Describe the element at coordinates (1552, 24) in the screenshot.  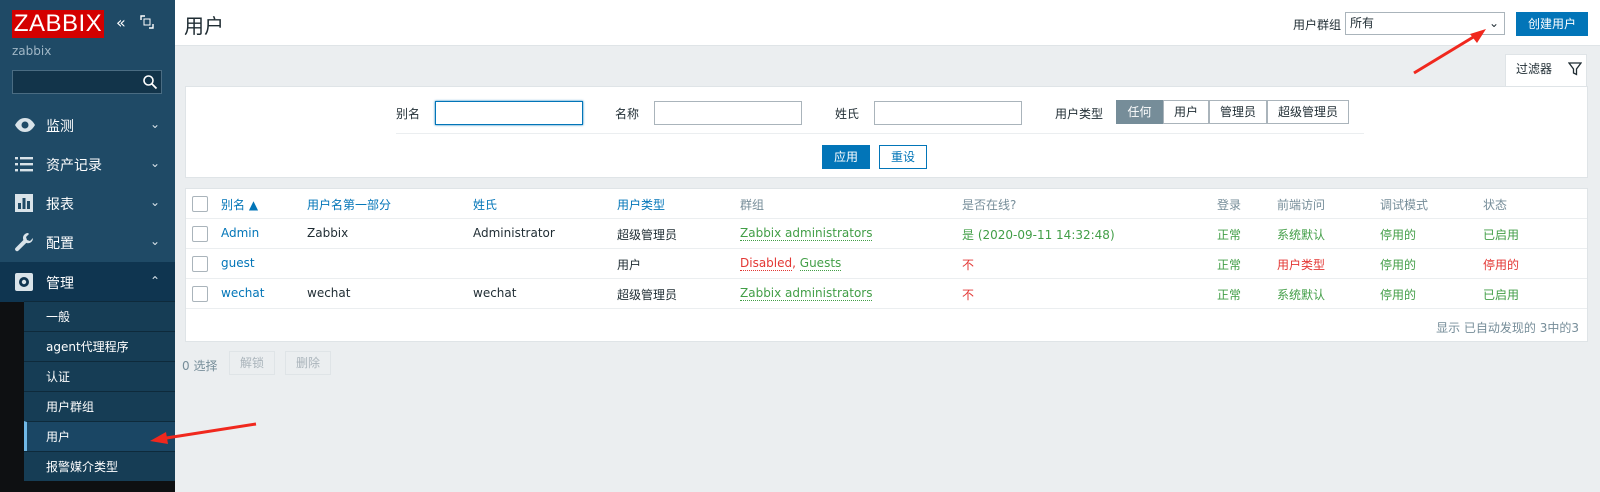
I see `create-user-button: 创建用户` at that location.